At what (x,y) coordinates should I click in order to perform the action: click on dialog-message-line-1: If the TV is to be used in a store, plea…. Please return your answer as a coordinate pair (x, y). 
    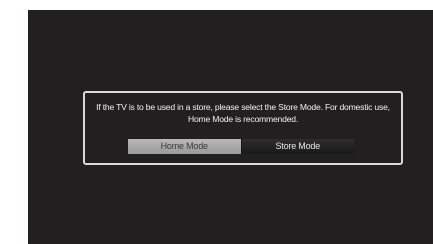
    Looking at the image, I should click on (243, 107).